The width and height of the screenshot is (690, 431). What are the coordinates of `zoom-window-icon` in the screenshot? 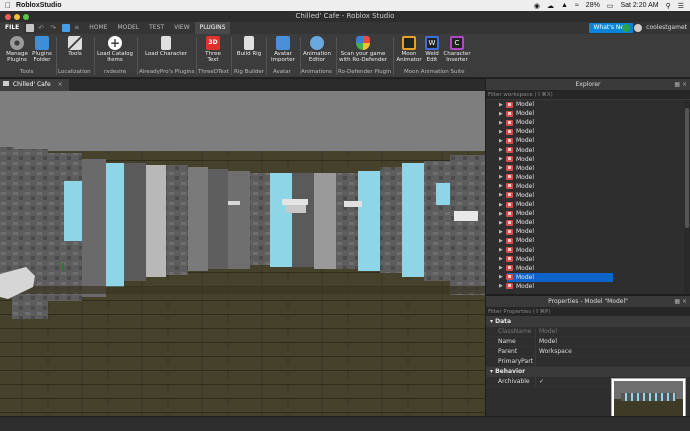 It's located at (26, 17).